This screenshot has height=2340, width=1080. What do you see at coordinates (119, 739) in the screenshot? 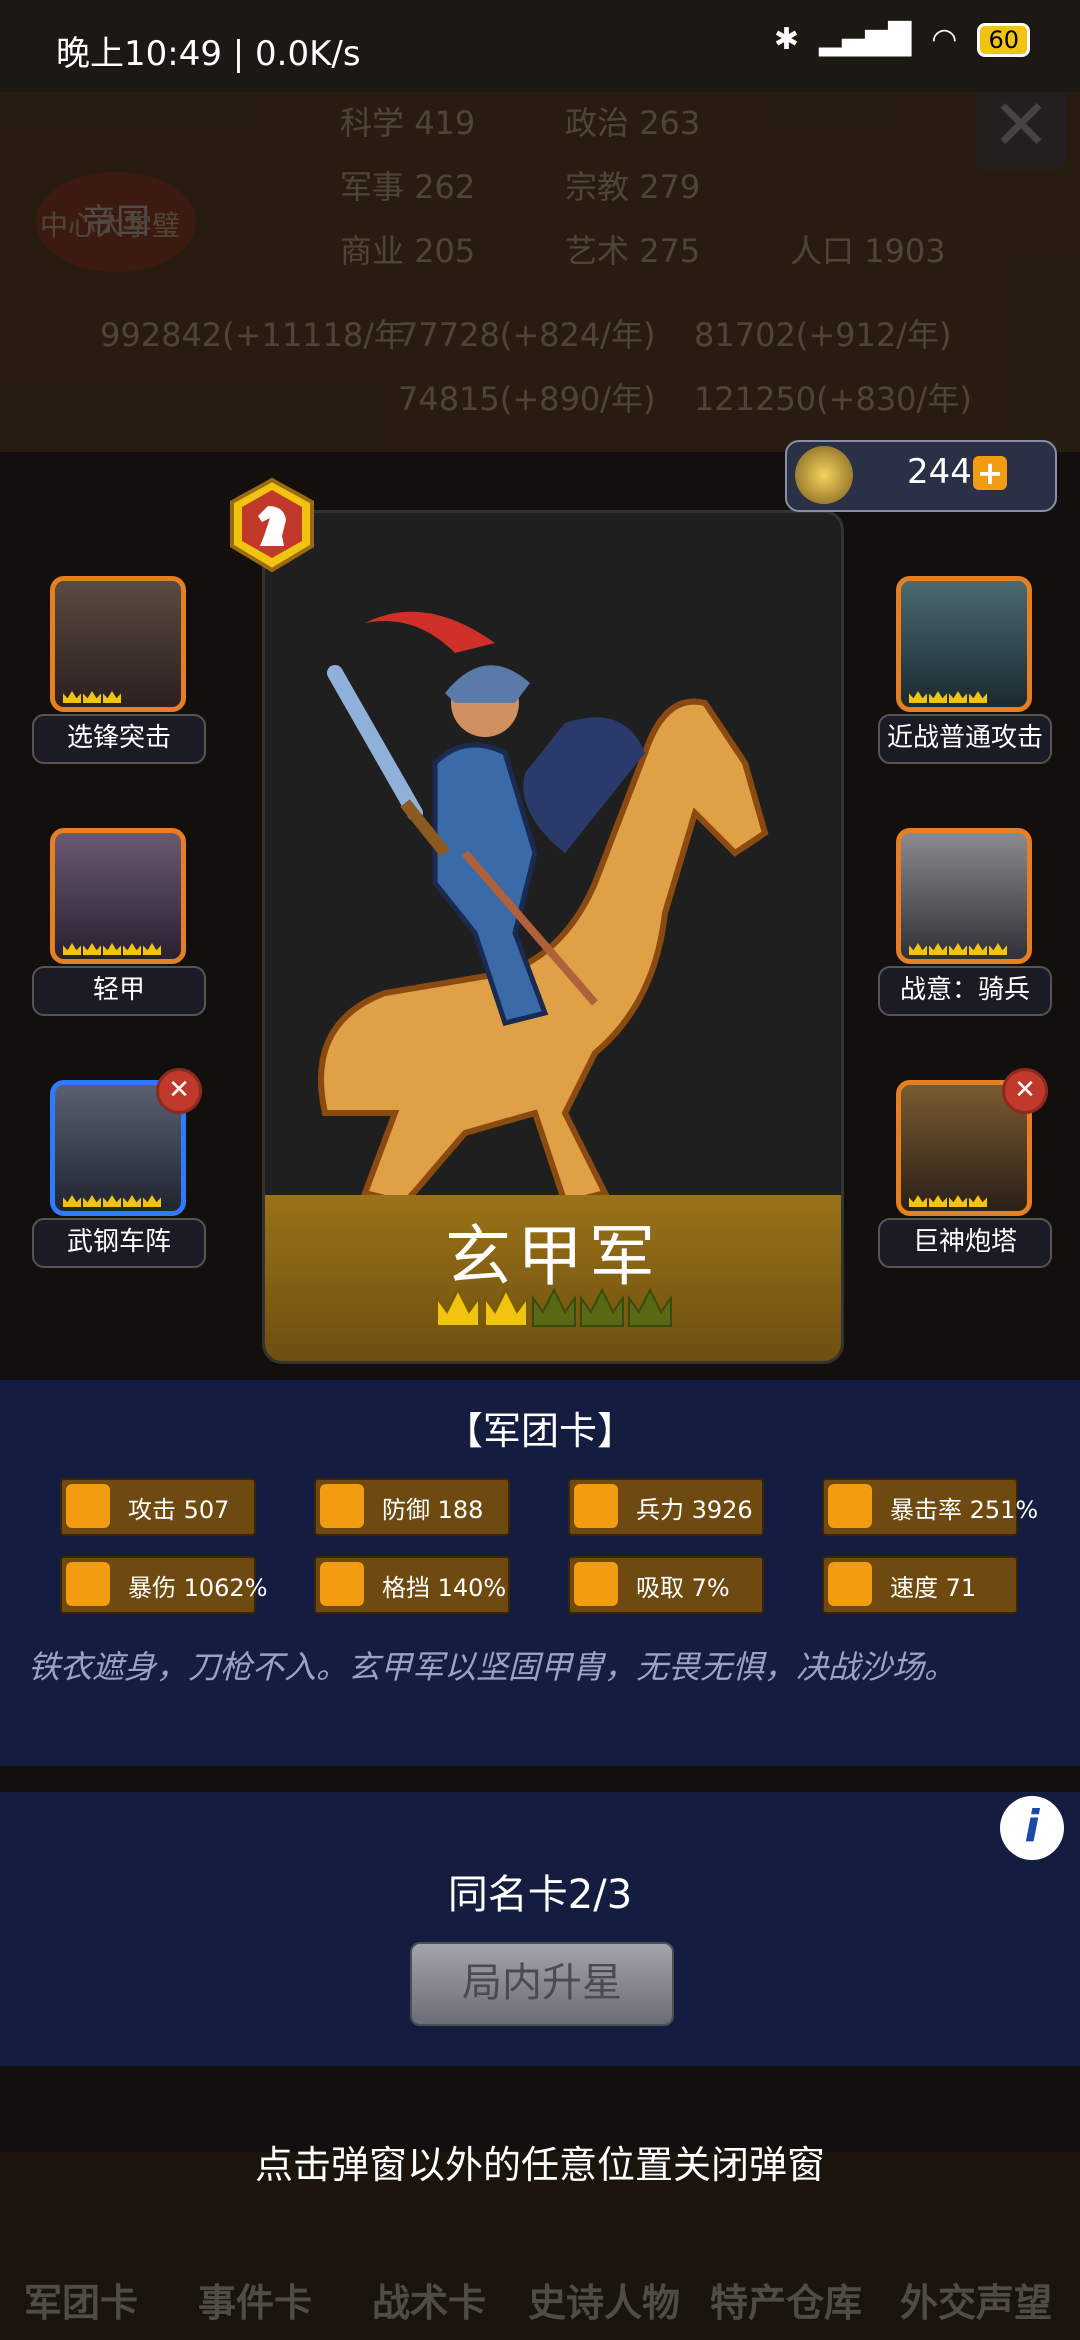
I see `skill-charge-label: 选锋突击` at bounding box center [119, 739].